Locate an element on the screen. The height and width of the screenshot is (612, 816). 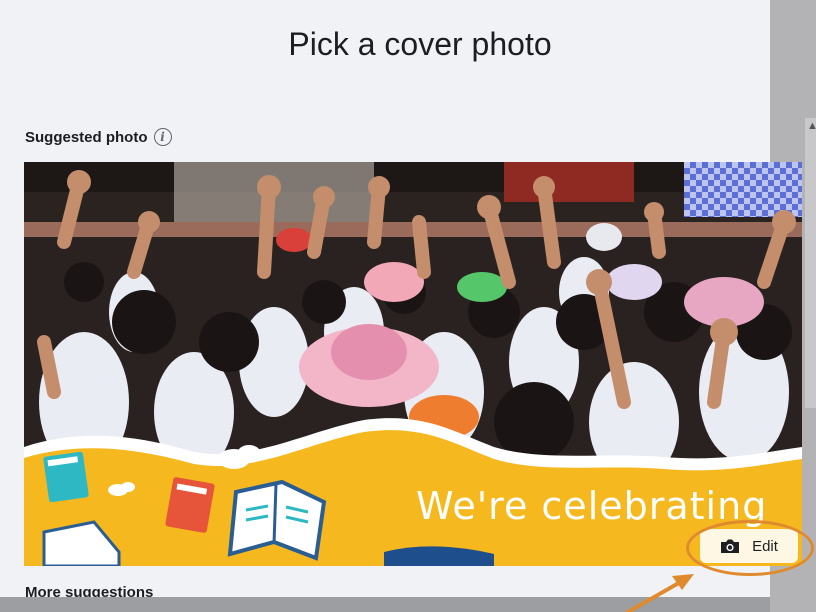
suggested-photo-heading: Suggested photo i is located at coordinates (98, 137).